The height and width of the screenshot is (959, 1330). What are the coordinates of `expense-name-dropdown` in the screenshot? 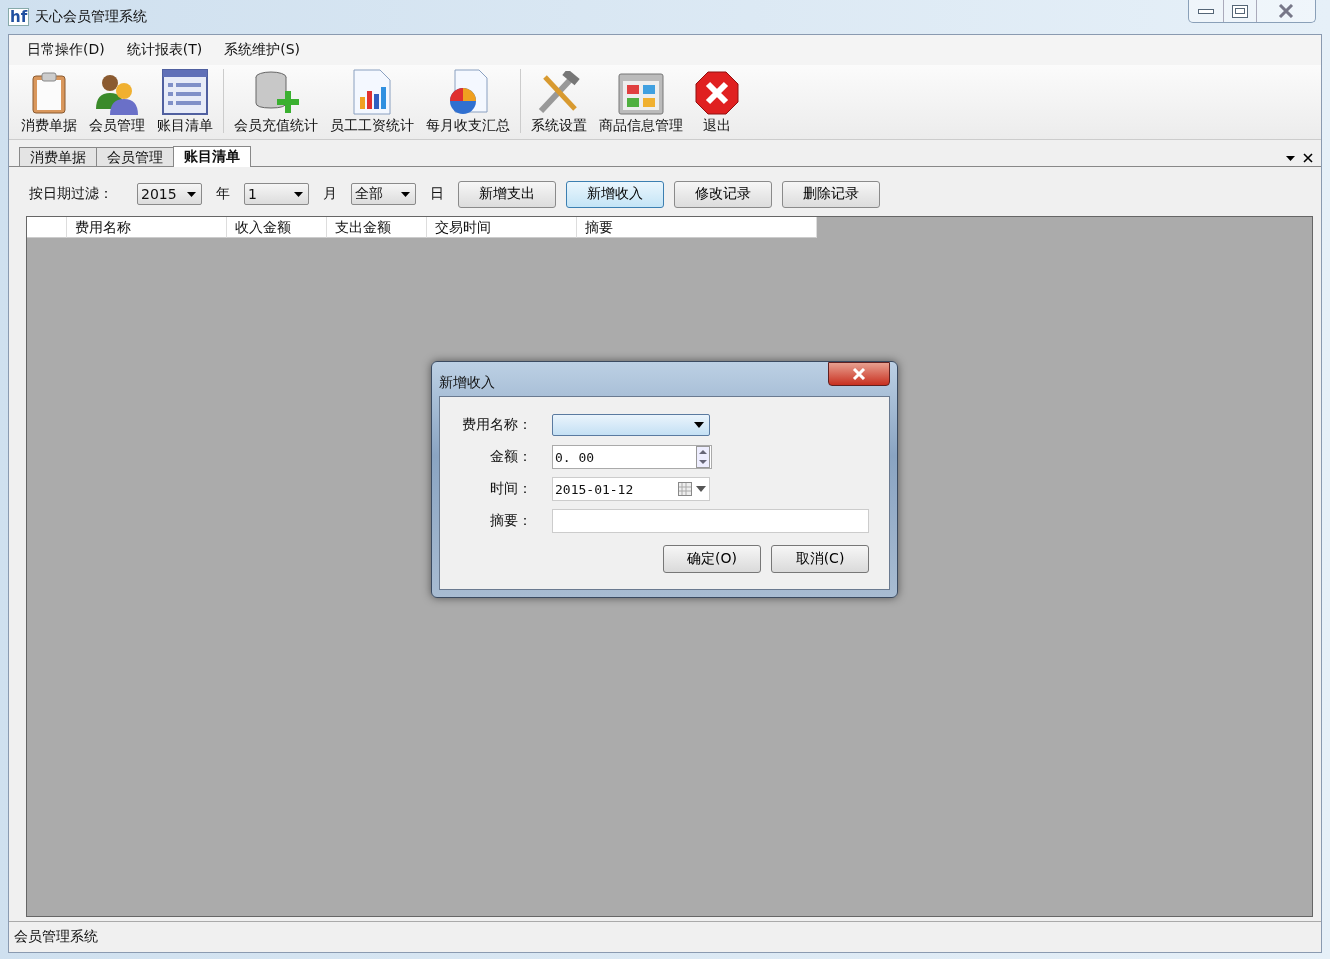 It's located at (631, 425).